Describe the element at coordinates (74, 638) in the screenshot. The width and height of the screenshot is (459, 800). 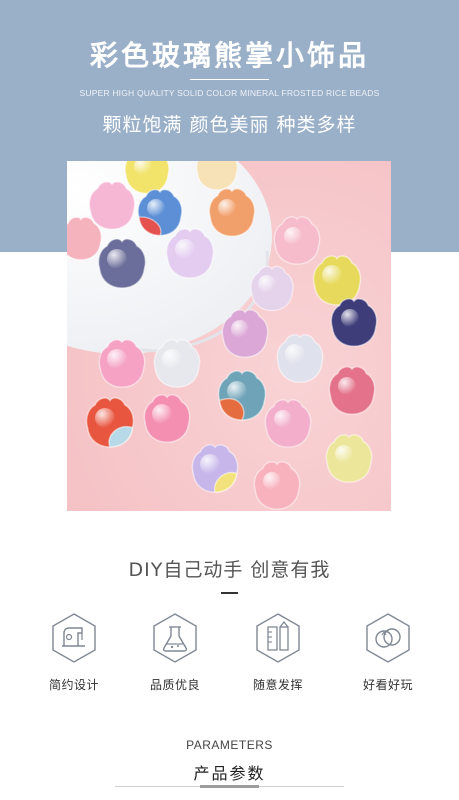
I see `sewing-machine-icon` at that location.